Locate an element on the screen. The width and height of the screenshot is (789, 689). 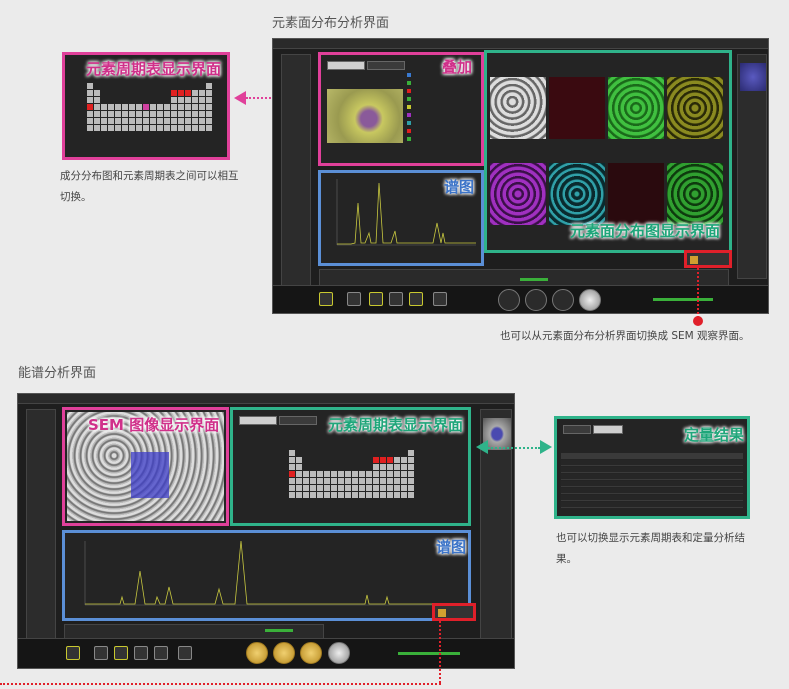
tab-quant-results is located at coordinates (298, 420).